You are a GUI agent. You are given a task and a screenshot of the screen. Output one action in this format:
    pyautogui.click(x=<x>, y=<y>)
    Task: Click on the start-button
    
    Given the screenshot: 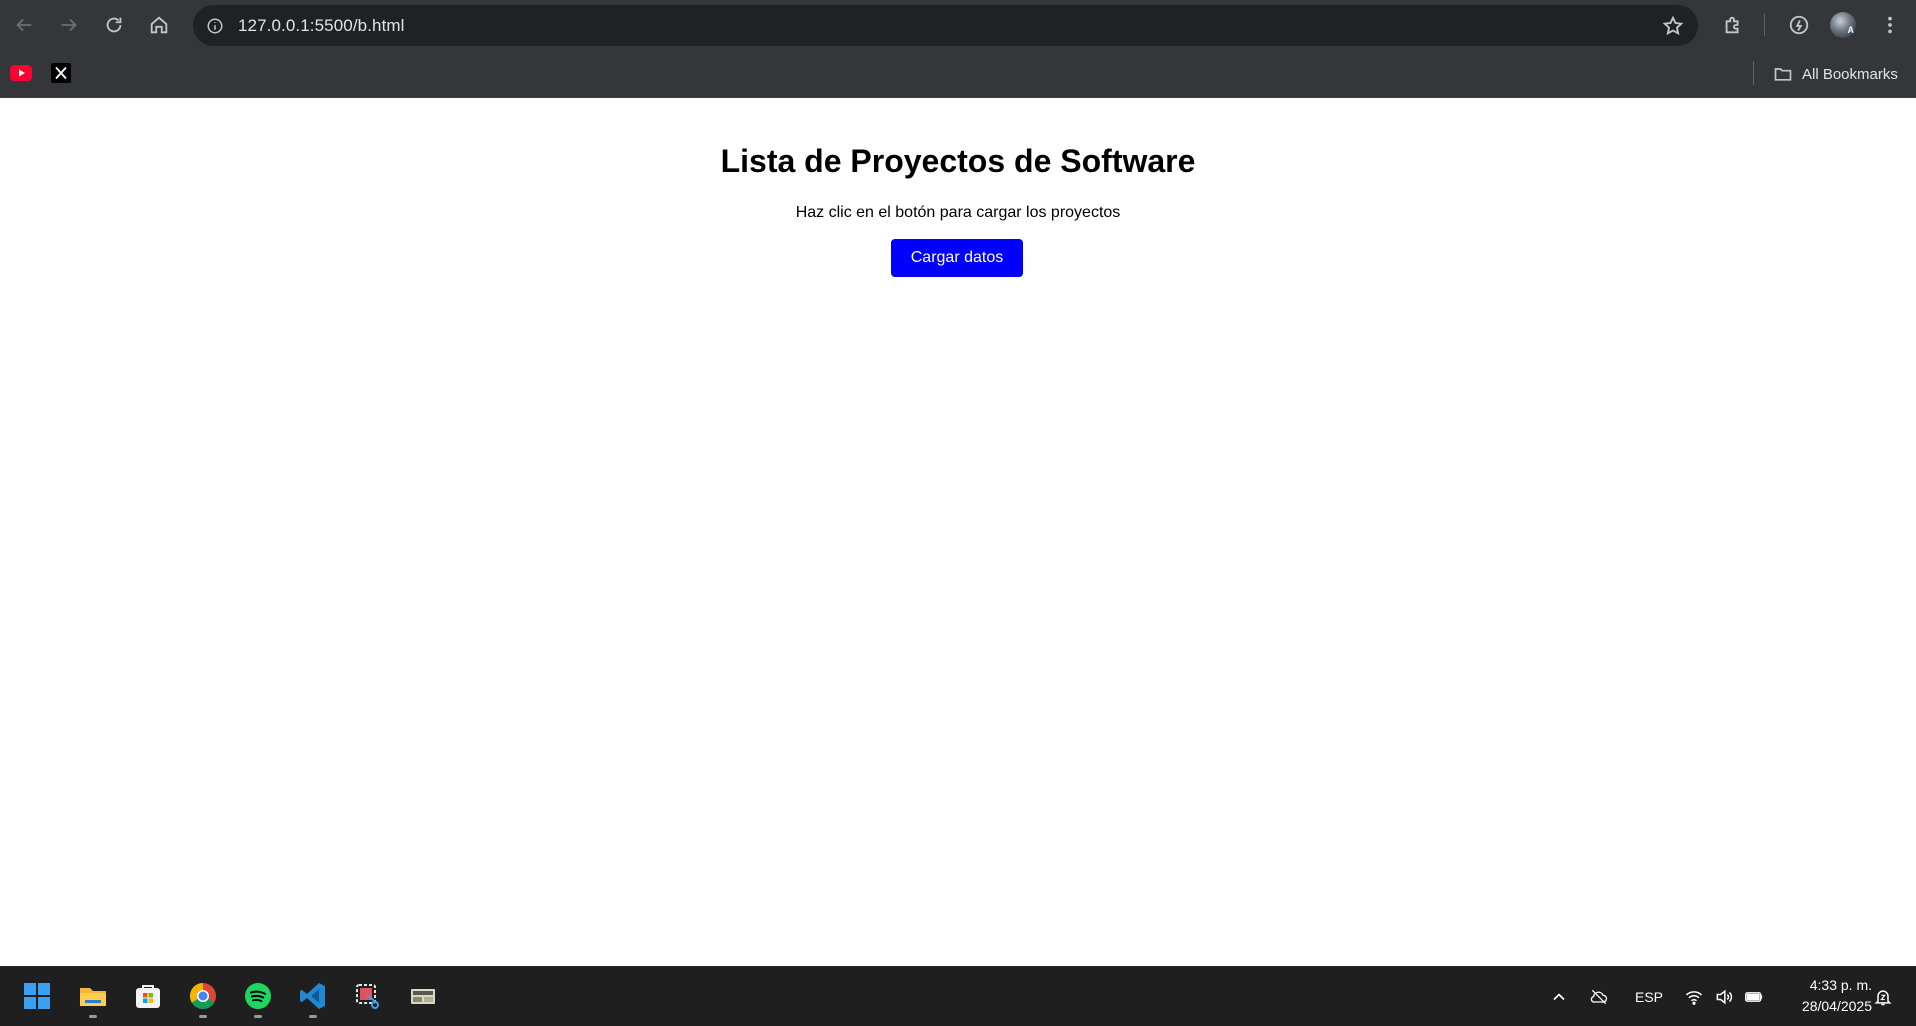 What is the action you would take?
    pyautogui.click(x=37, y=996)
    